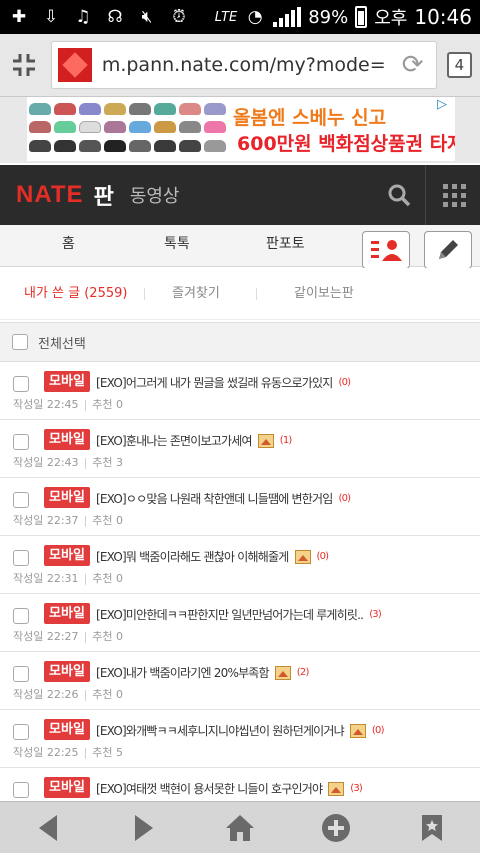  Describe the element at coordinates (20, 342) in the screenshot. I see `select-all-checkbox` at that location.